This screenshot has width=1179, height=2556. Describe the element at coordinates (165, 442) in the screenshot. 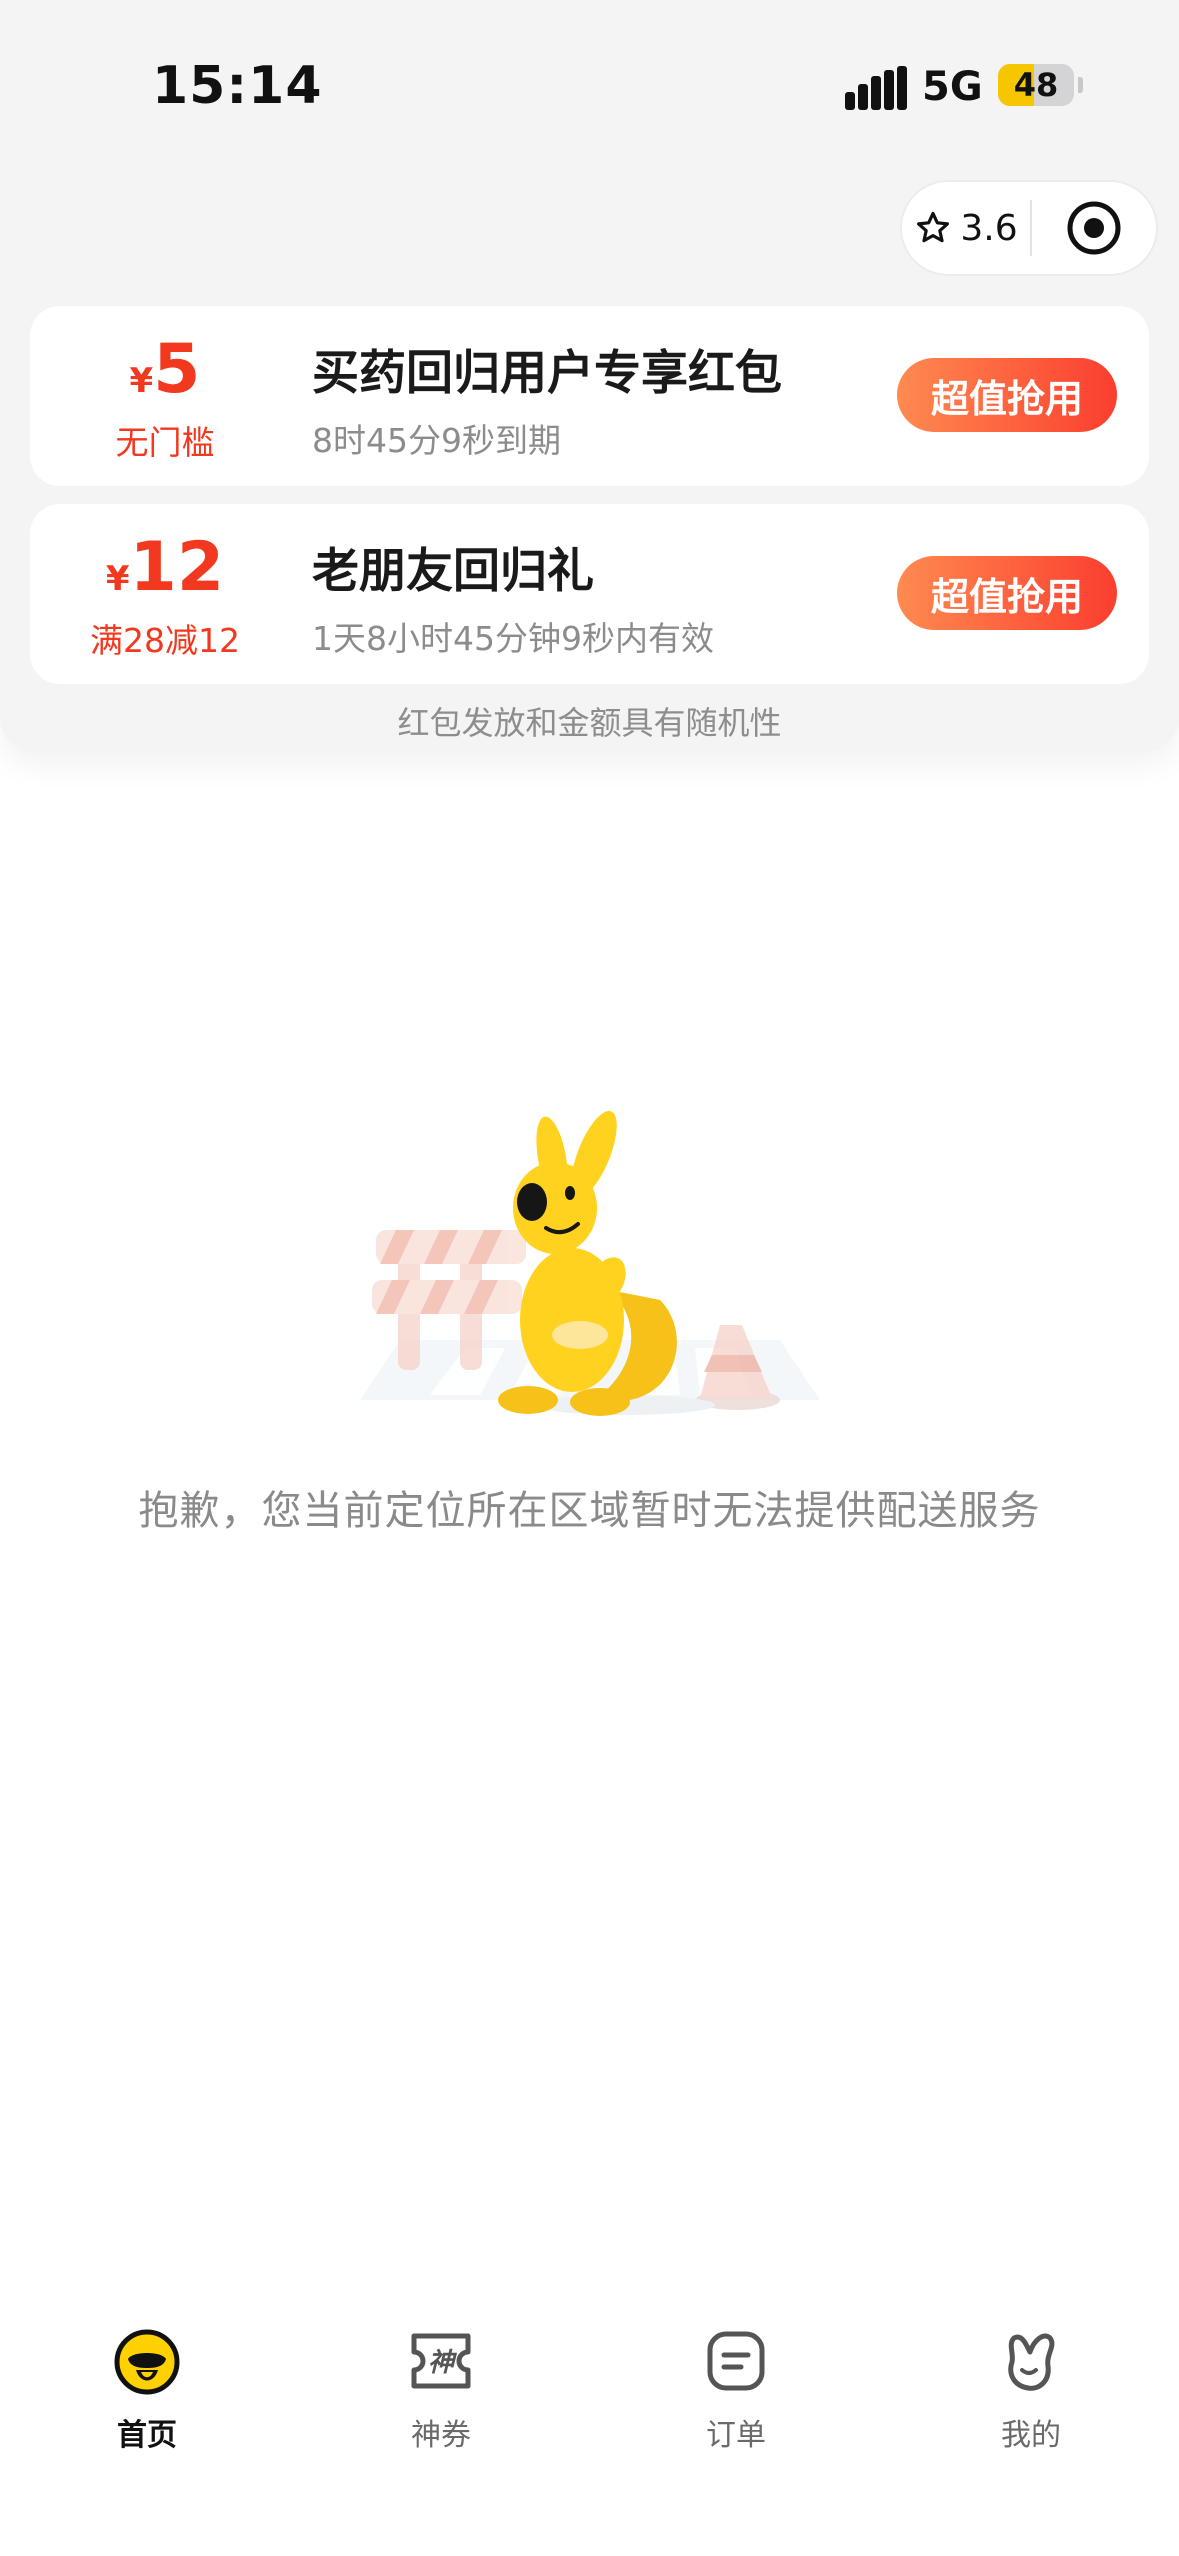

I see `coupon-condition: 无门槛` at that location.